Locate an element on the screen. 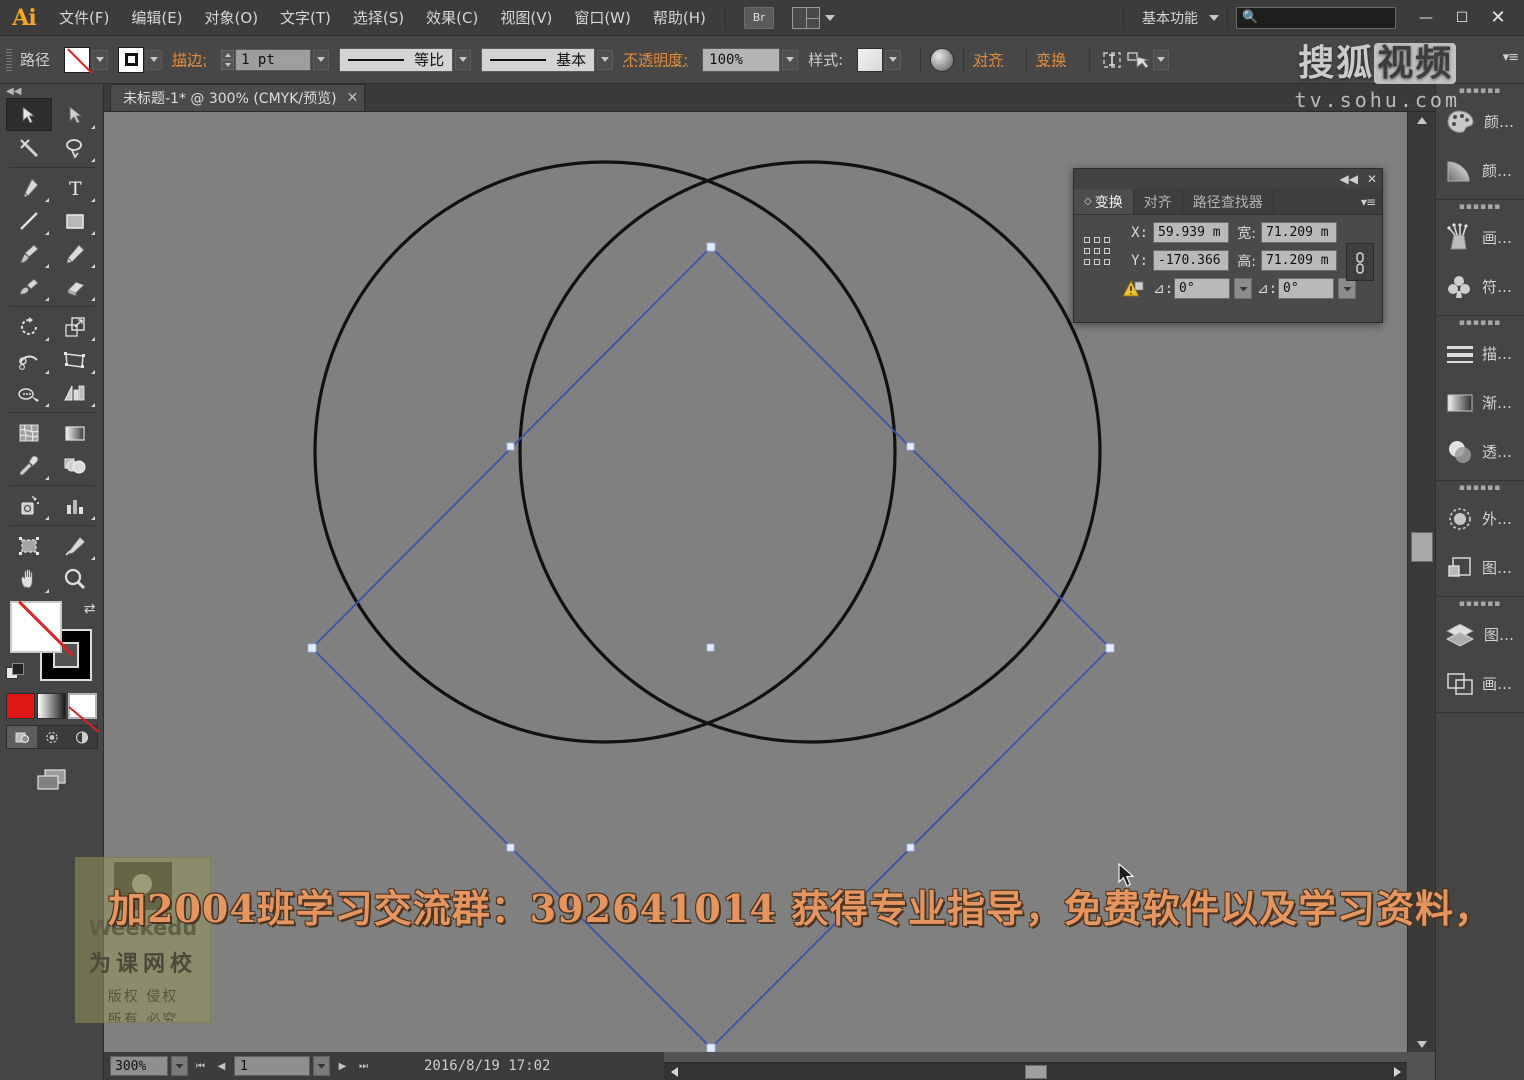  vertical-scrollbar is located at coordinates (1421, 582).